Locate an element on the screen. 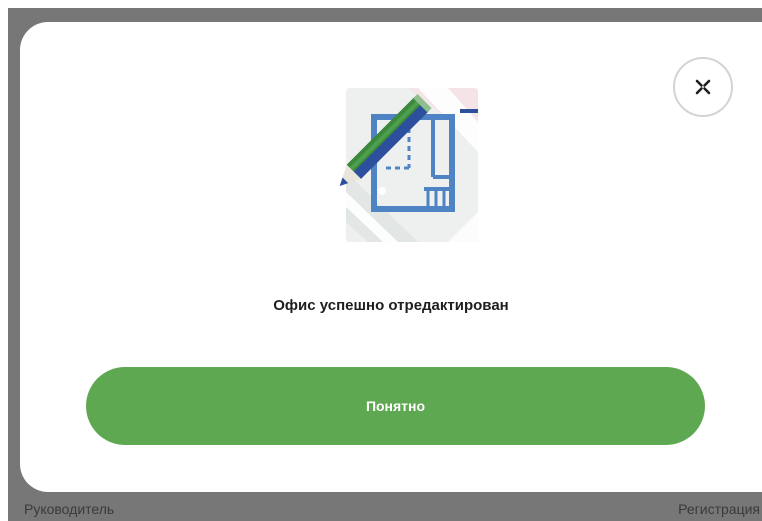 The width and height of the screenshot is (762, 521). close-button is located at coordinates (703, 87).